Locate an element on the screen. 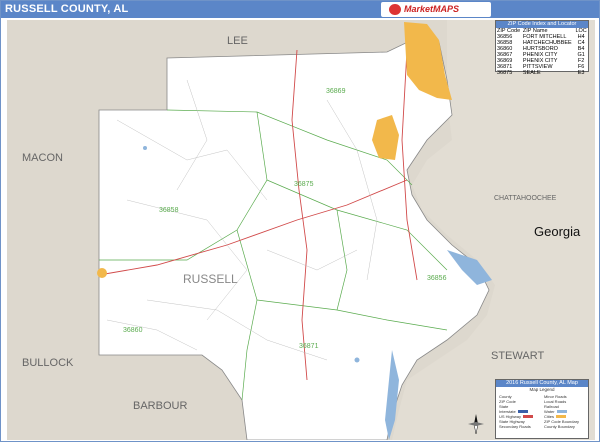 The image size is (600, 442). map-legend-subheader: Map Legend is located at coordinates (542, 389).